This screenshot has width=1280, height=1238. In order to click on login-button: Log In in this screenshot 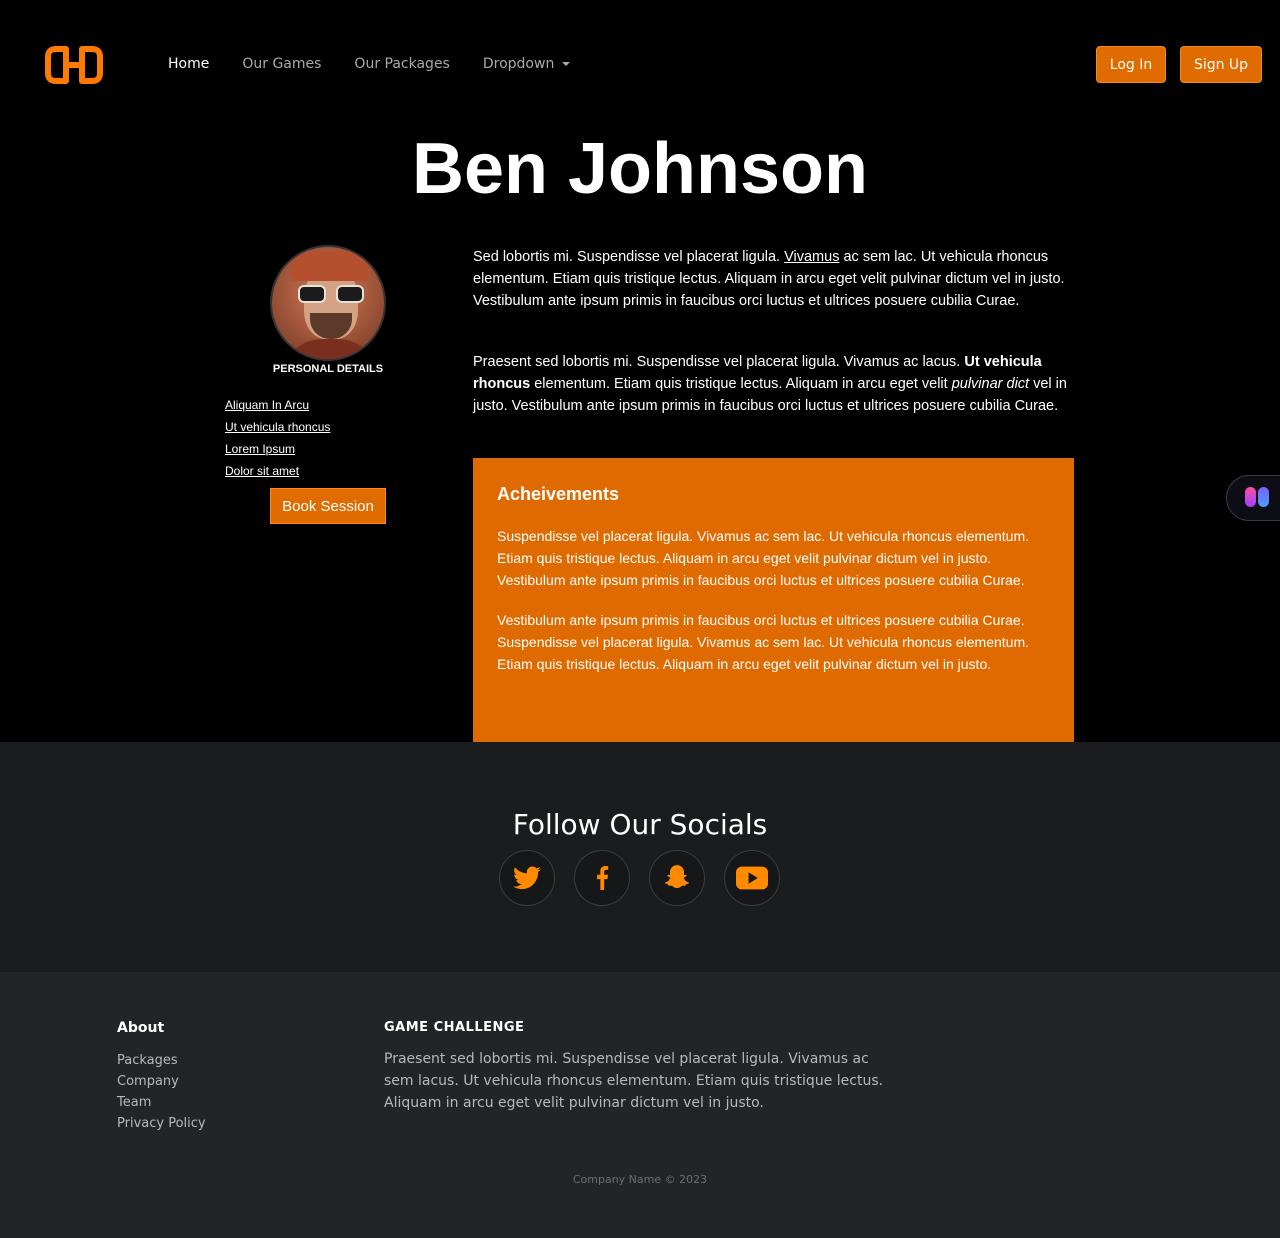, I will do `click(1131, 64)`.